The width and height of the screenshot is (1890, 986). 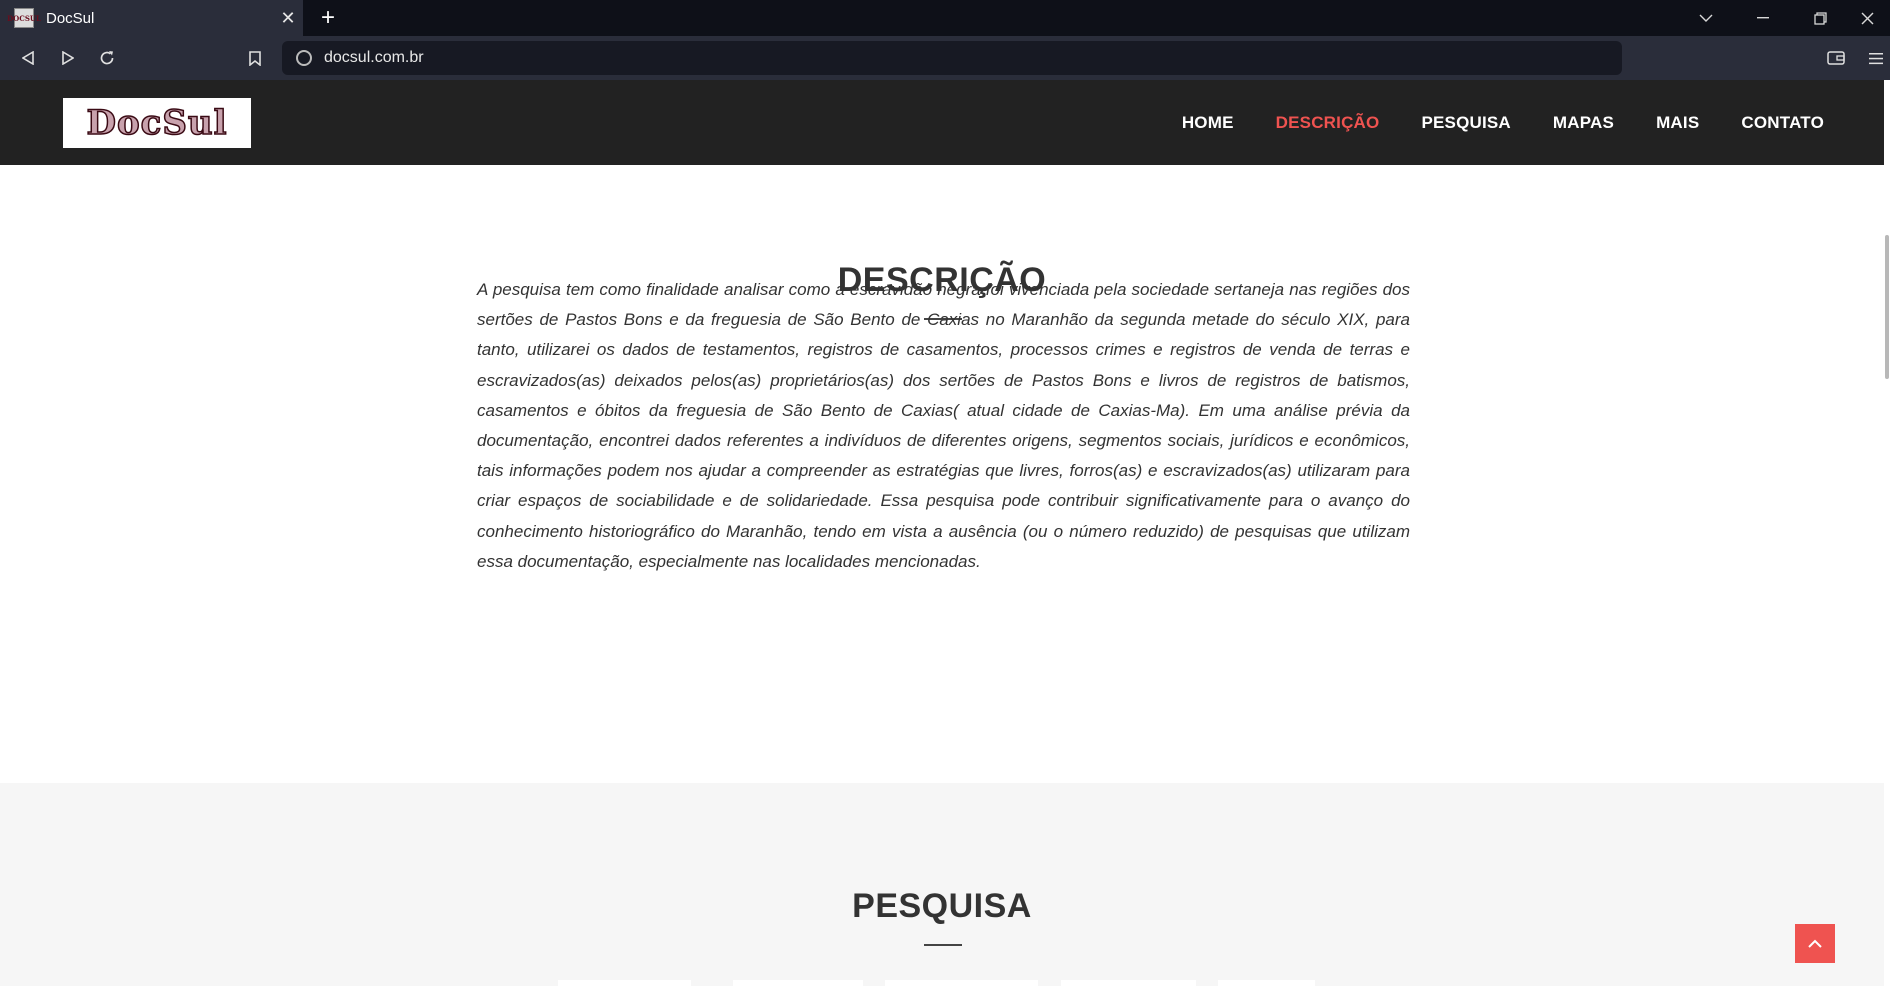 I want to click on tab-title: DocSul, so click(x=70, y=18).